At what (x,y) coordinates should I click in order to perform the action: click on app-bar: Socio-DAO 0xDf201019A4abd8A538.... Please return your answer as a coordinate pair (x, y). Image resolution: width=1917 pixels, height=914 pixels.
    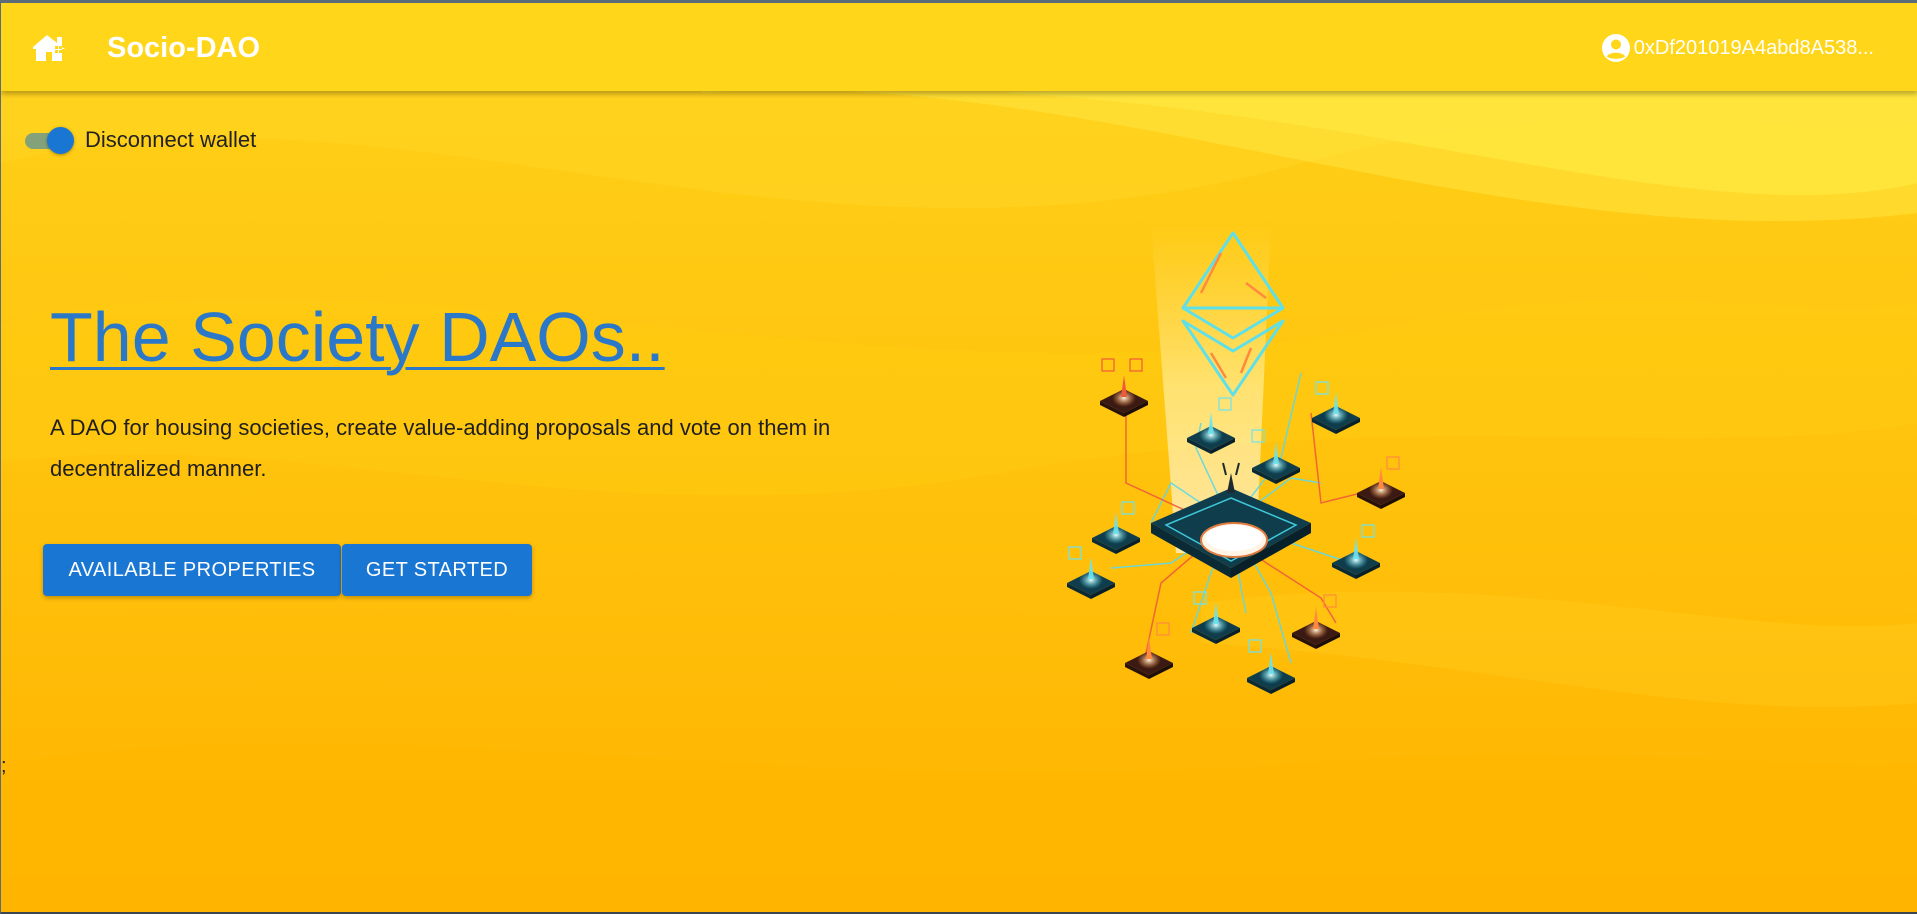
    Looking at the image, I should click on (959, 47).